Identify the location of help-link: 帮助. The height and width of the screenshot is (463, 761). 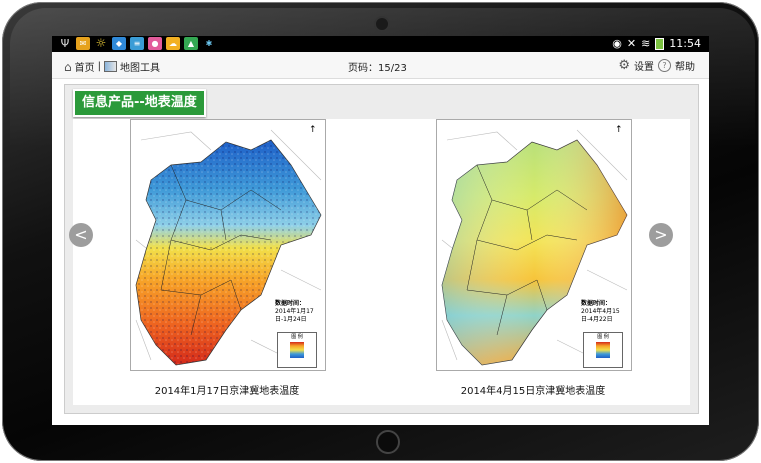
(685, 65).